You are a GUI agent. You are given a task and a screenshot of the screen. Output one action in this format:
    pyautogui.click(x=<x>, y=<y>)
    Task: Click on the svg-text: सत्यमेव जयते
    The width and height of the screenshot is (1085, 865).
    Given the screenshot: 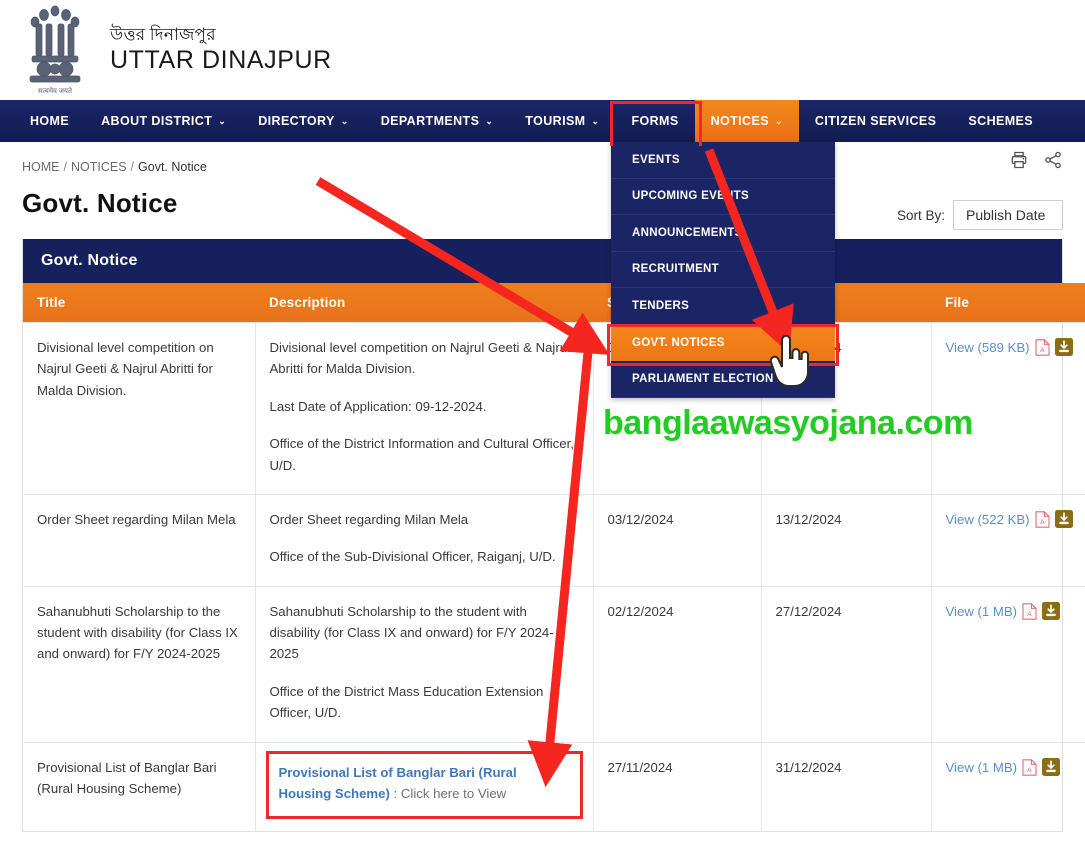 What is the action you would take?
    pyautogui.click(x=55, y=90)
    